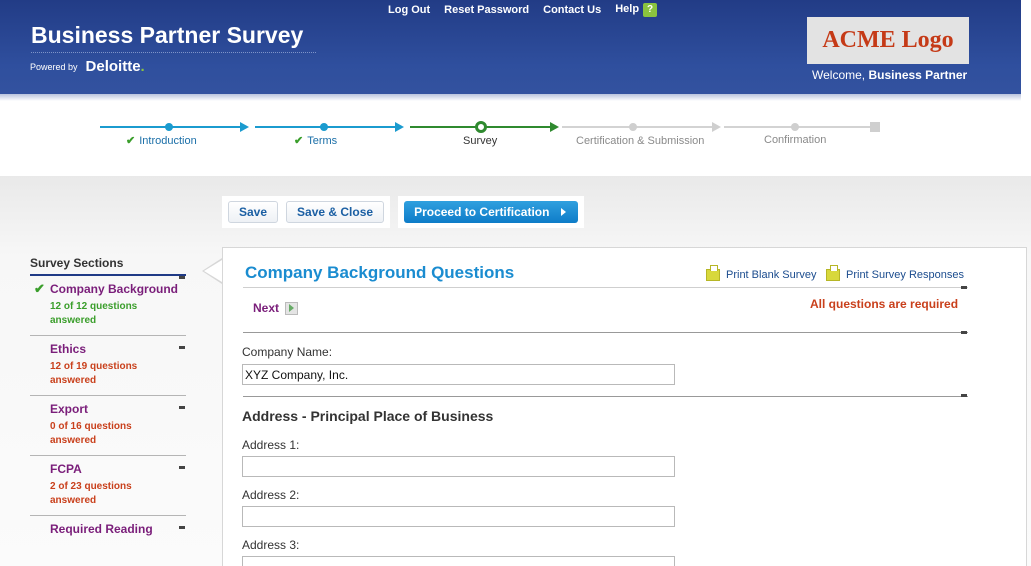 The image size is (1031, 566). What do you see at coordinates (795, 140) in the screenshot?
I see `step-confirmation: Confirmation` at bounding box center [795, 140].